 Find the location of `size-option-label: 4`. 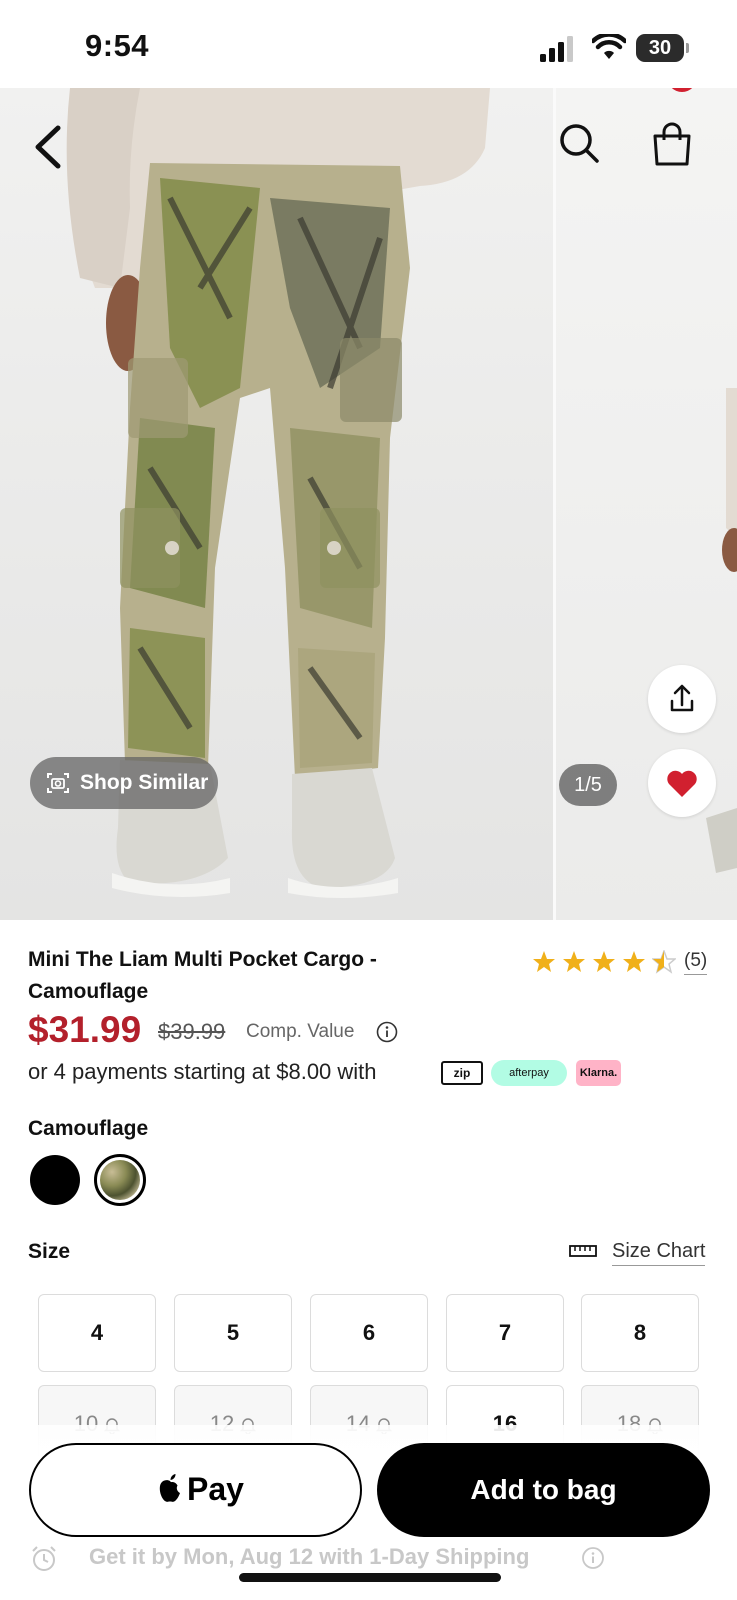

size-option-label: 4 is located at coordinates (97, 1332).